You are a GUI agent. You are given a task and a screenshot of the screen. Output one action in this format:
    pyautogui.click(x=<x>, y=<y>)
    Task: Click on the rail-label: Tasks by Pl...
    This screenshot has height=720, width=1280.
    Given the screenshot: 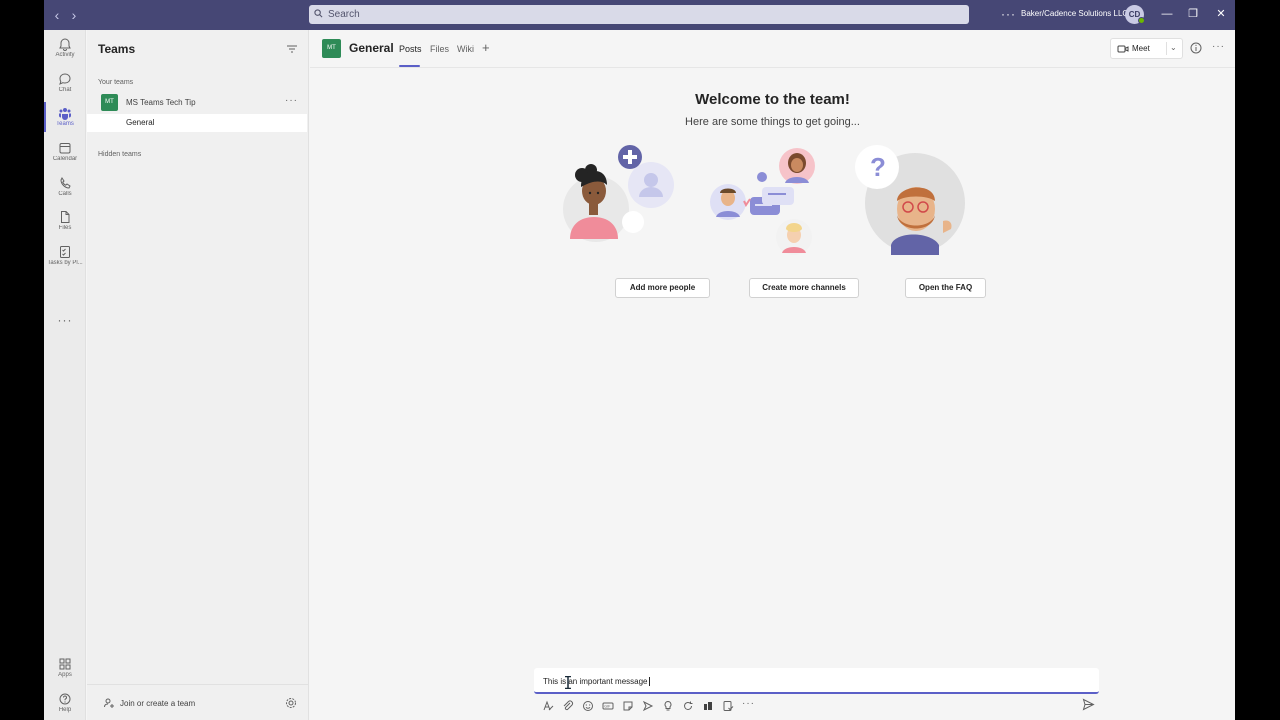 What is the action you would take?
    pyautogui.click(x=65, y=263)
    